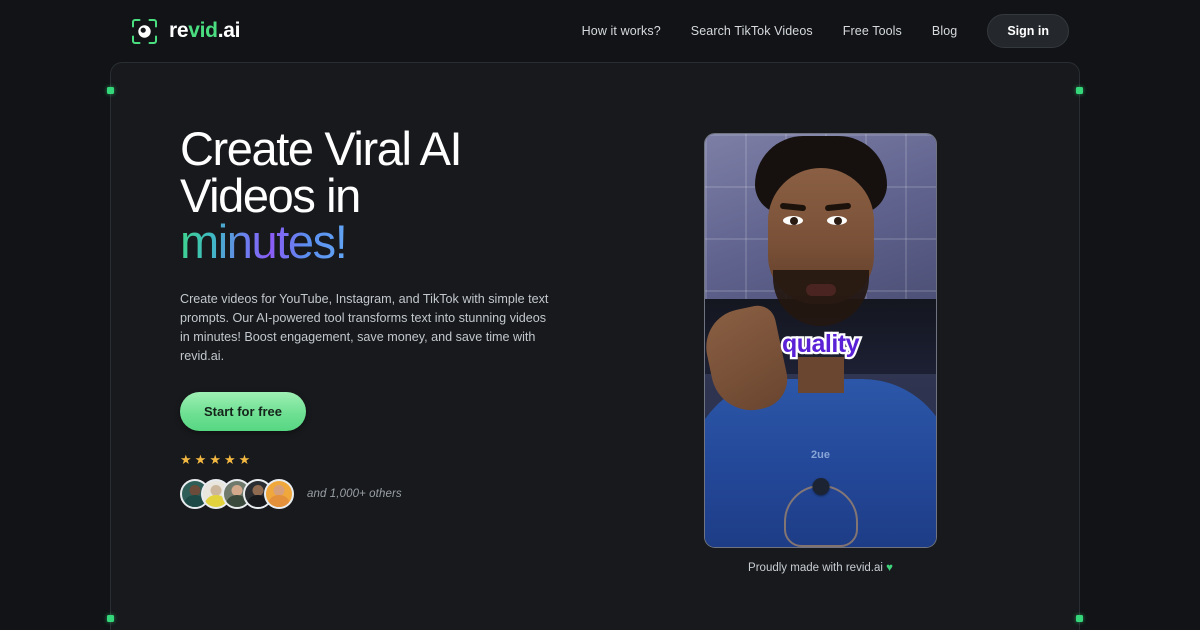 The image size is (1200, 630). What do you see at coordinates (179, 30) in the screenshot?
I see `brand-name-part1: re` at bounding box center [179, 30].